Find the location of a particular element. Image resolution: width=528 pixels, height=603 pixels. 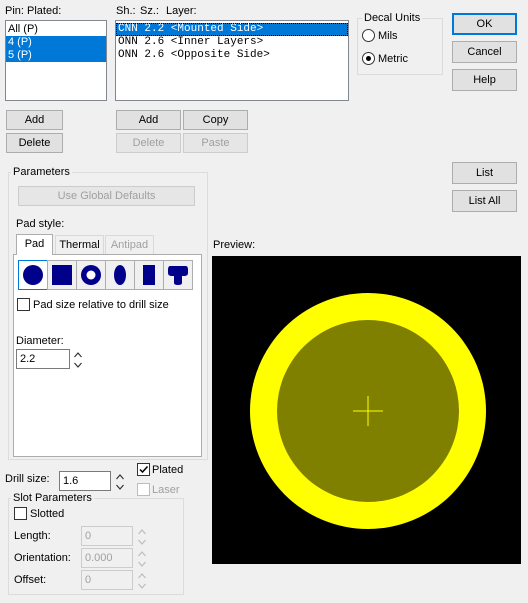

square-pad-icon is located at coordinates (62, 275).